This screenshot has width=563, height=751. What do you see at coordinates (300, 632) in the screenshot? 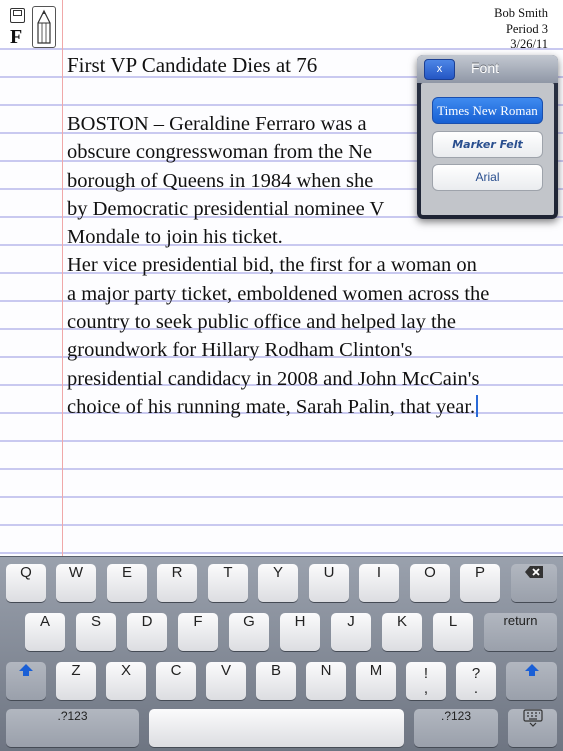
I see `key-h: H` at bounding box center [300, 632].